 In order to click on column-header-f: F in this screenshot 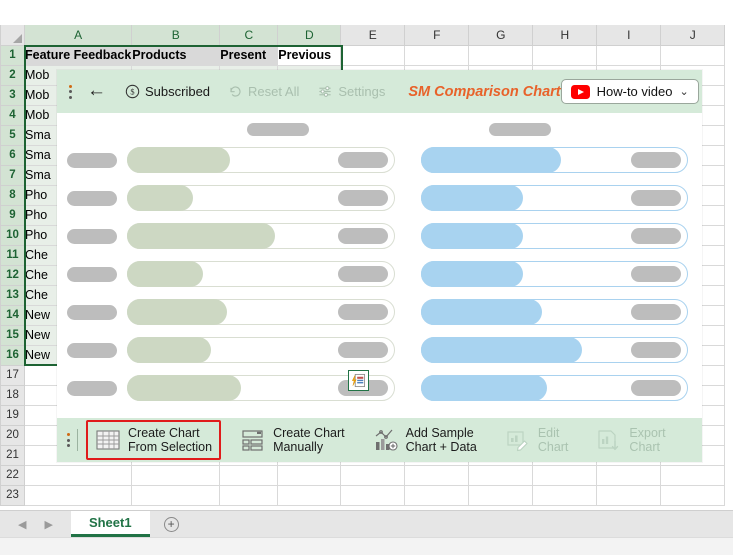, I will do `click(437, 35)`.